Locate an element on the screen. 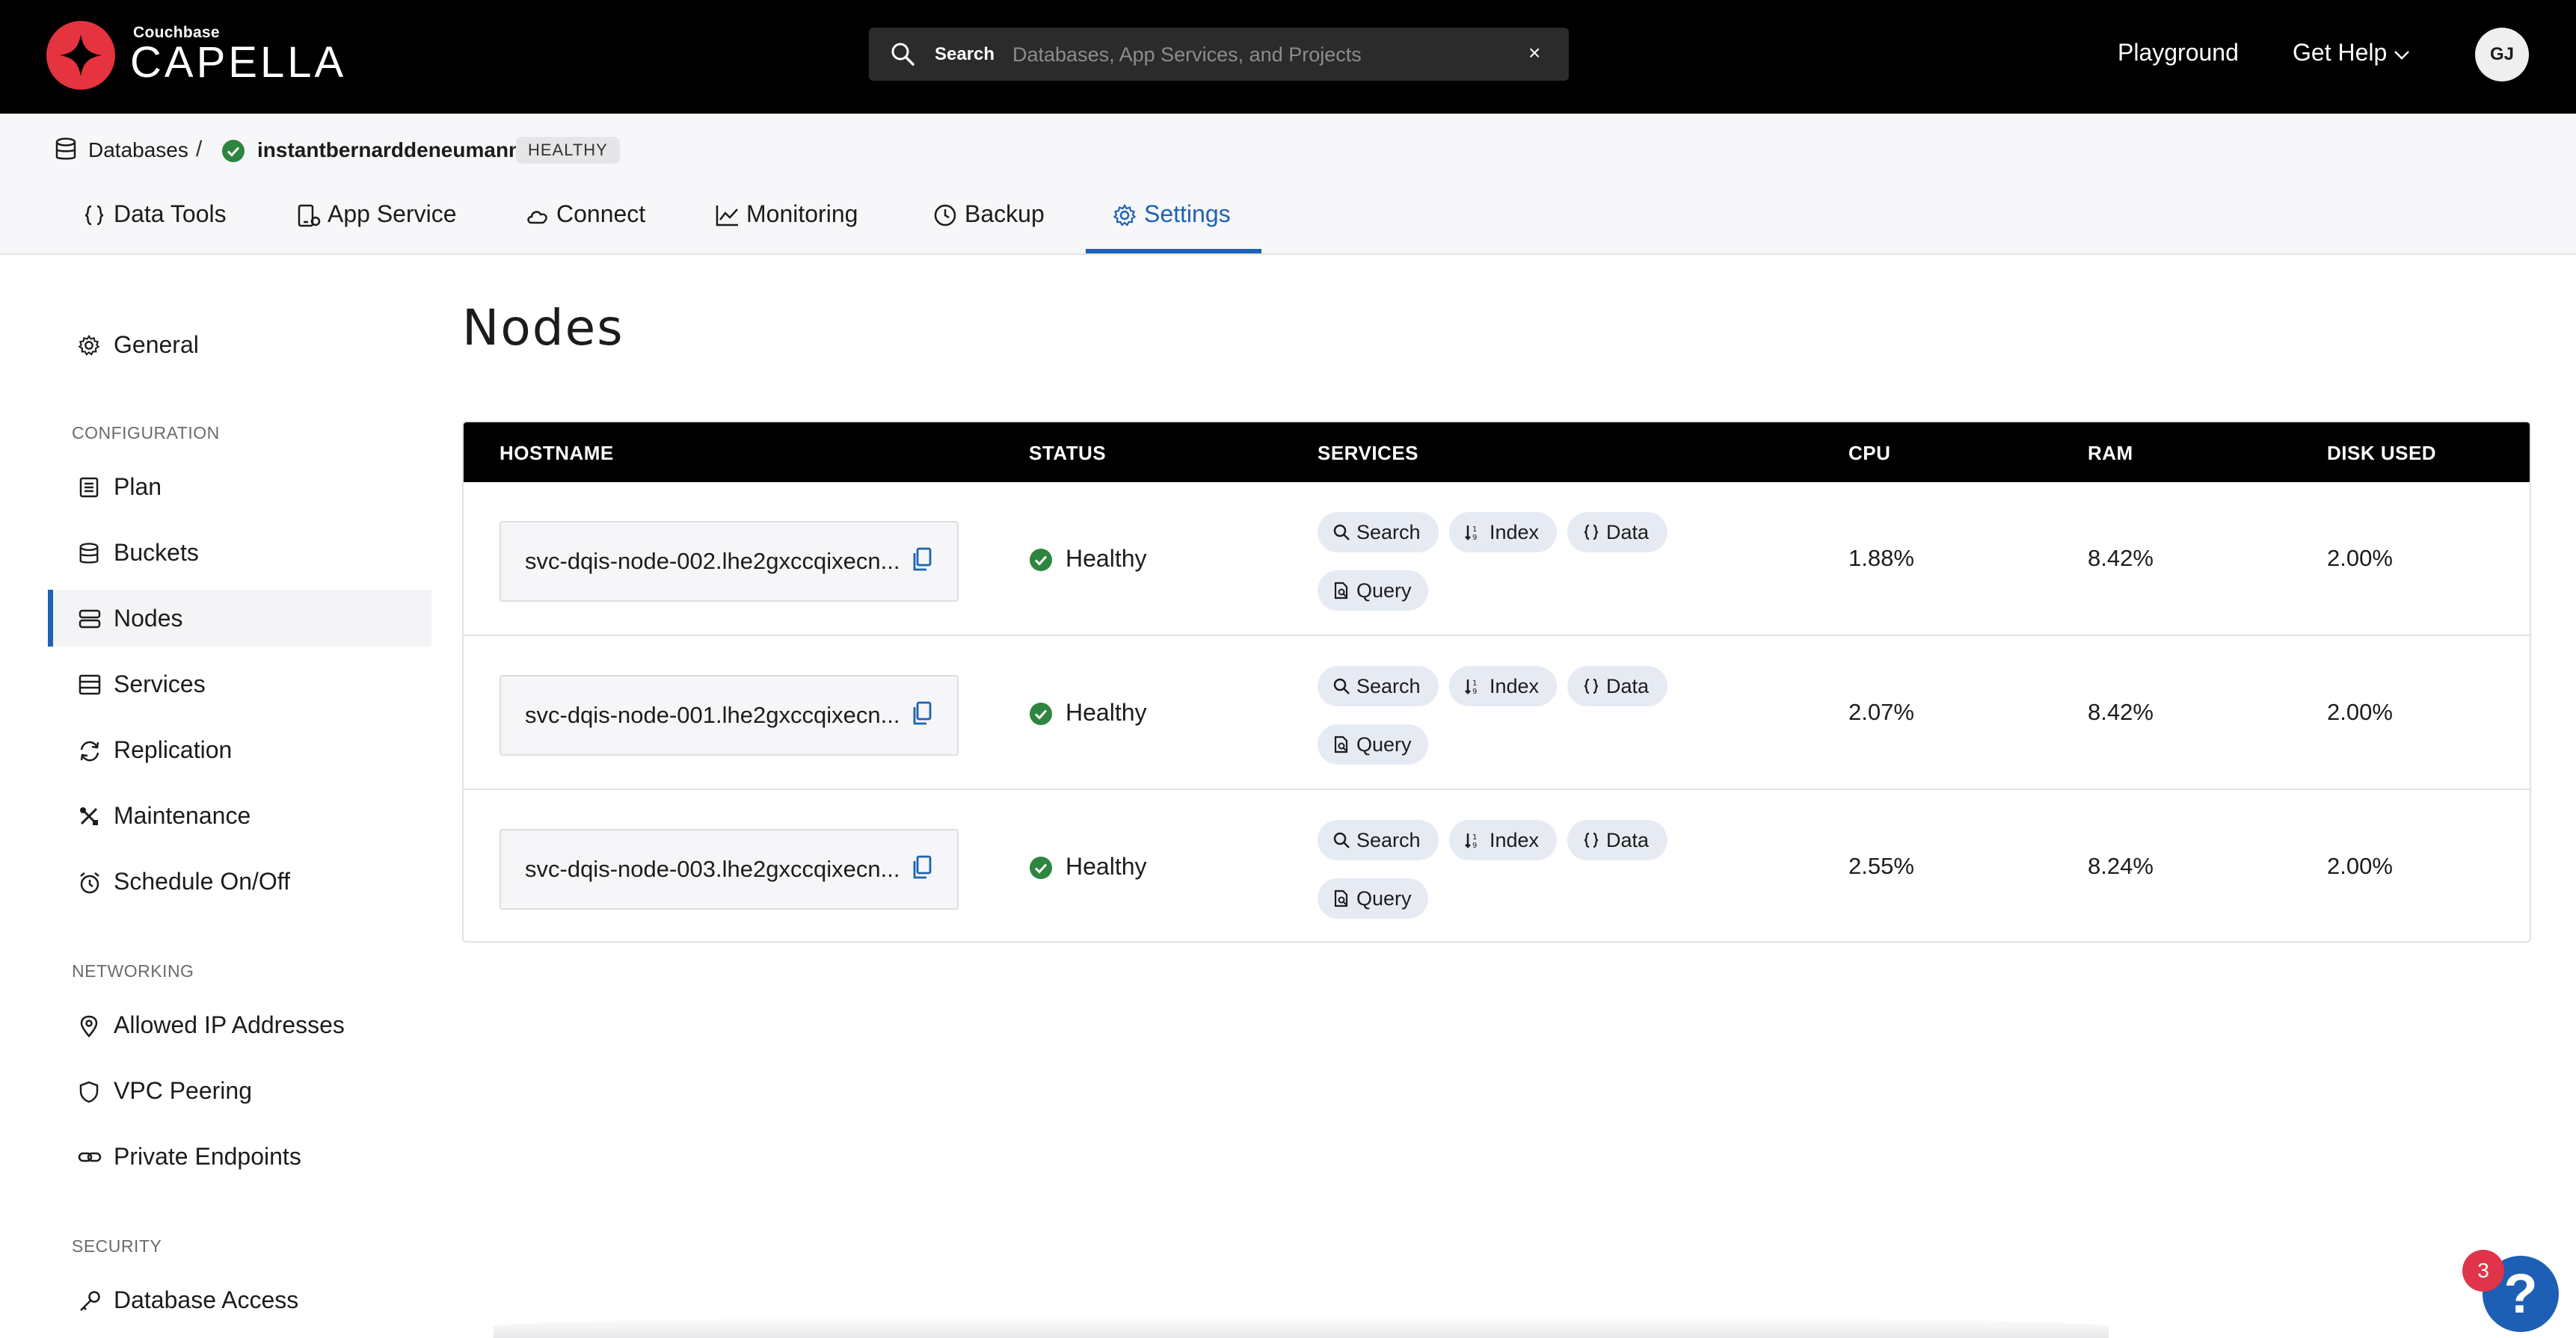 The height and width of the screenshot is (1338, 2576). search-input is located at coordinates (1252, 55).